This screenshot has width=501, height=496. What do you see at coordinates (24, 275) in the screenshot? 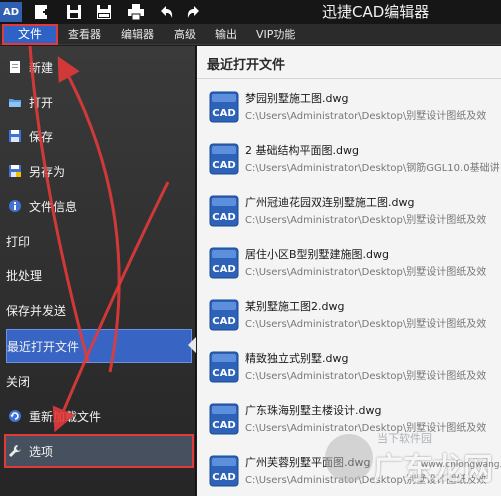
I see `sidebar-item-label: 批处理` at bounding box center [24, 275].